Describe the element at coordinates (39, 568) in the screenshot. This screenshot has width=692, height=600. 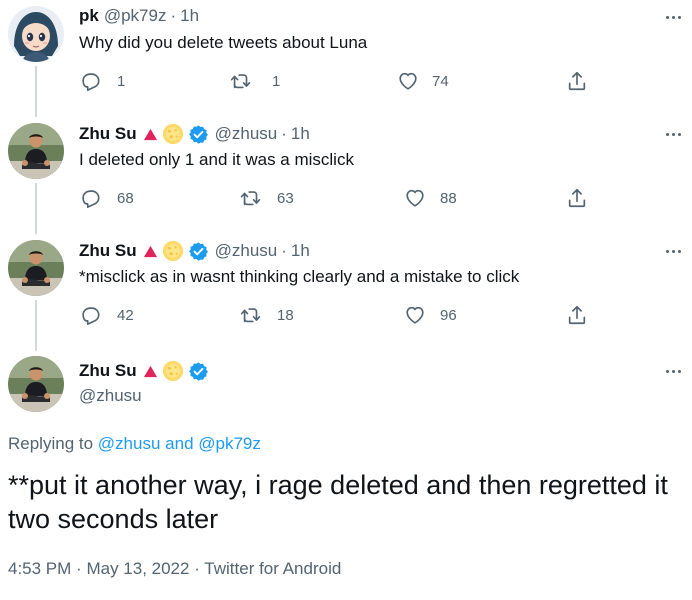
I see `tweet-time: 4:53 PM` at that location.